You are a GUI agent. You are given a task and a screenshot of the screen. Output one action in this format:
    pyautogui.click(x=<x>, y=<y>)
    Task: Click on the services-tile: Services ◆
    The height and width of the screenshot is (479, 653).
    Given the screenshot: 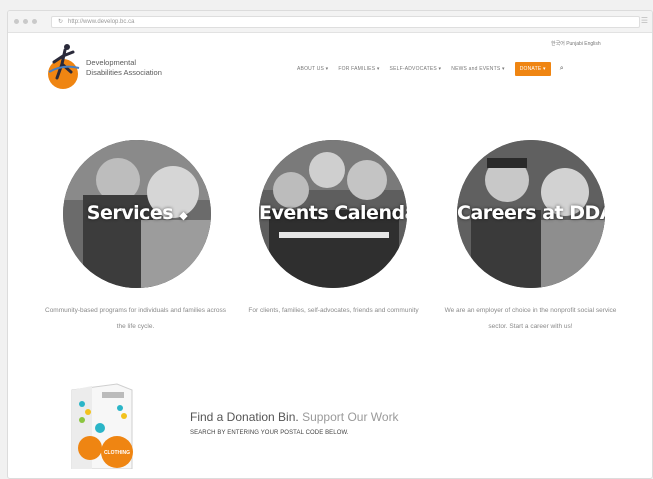 What is the action you would take?
    pyautogui.click(x=137, y=214)
    